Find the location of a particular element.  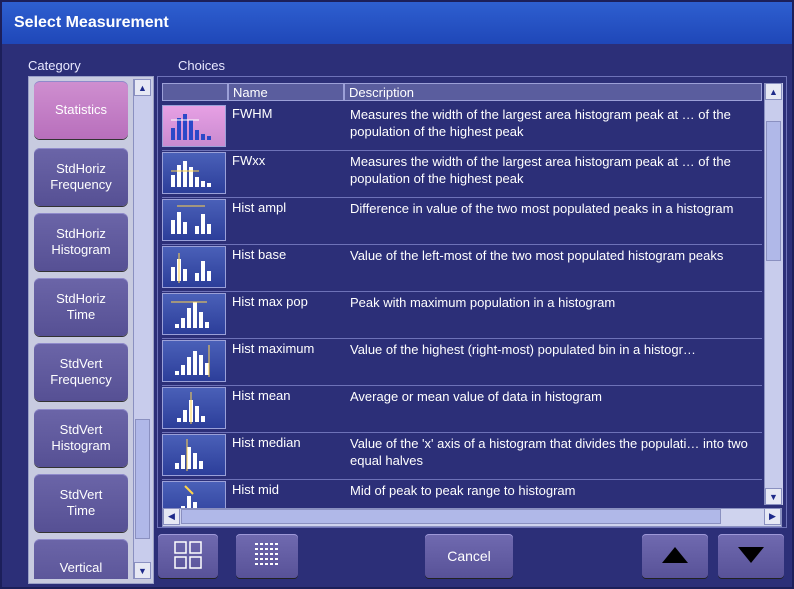

category-vertical: Vertical is located at coordinates (81, 559).